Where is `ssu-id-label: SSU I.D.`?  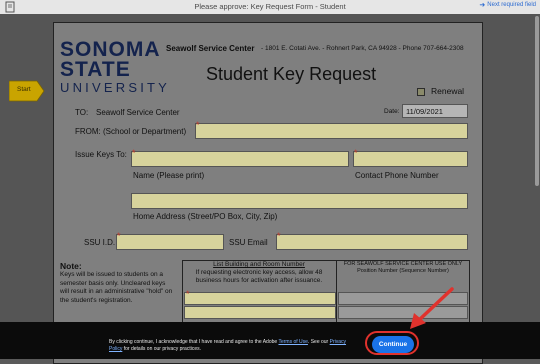 ssu-id-label: SSU I.D. is located at coordinates (100, 242).